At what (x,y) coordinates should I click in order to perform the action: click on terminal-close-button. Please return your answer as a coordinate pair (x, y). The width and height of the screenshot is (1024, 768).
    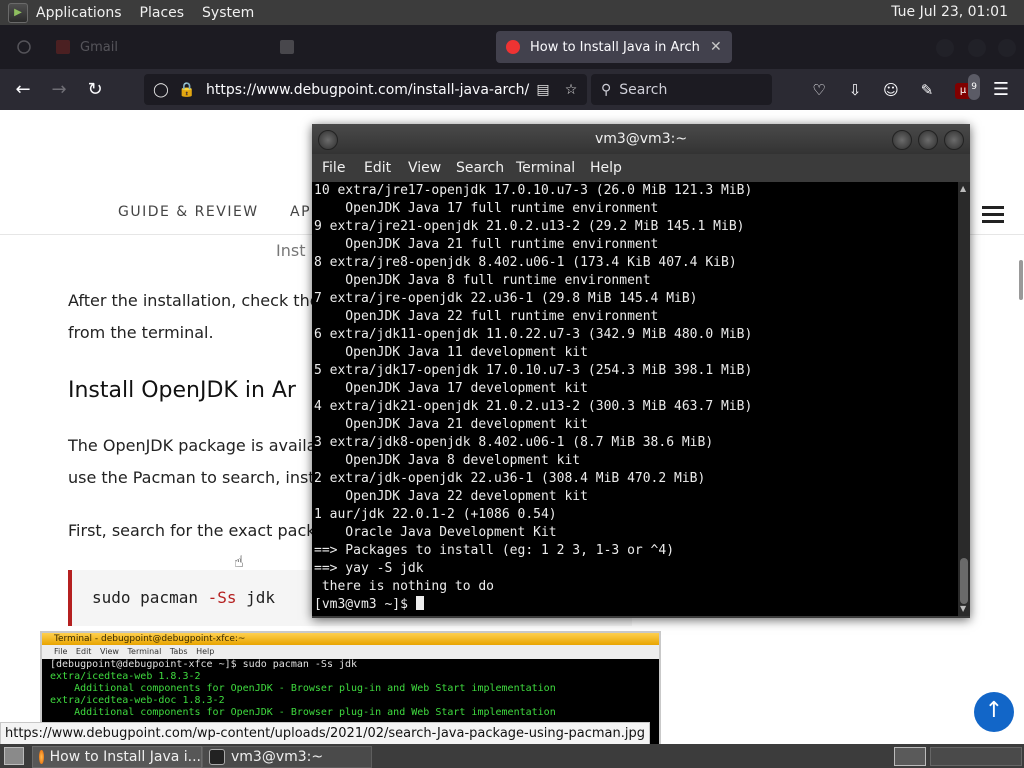
    Looking at the image, I should click on (954, 140).